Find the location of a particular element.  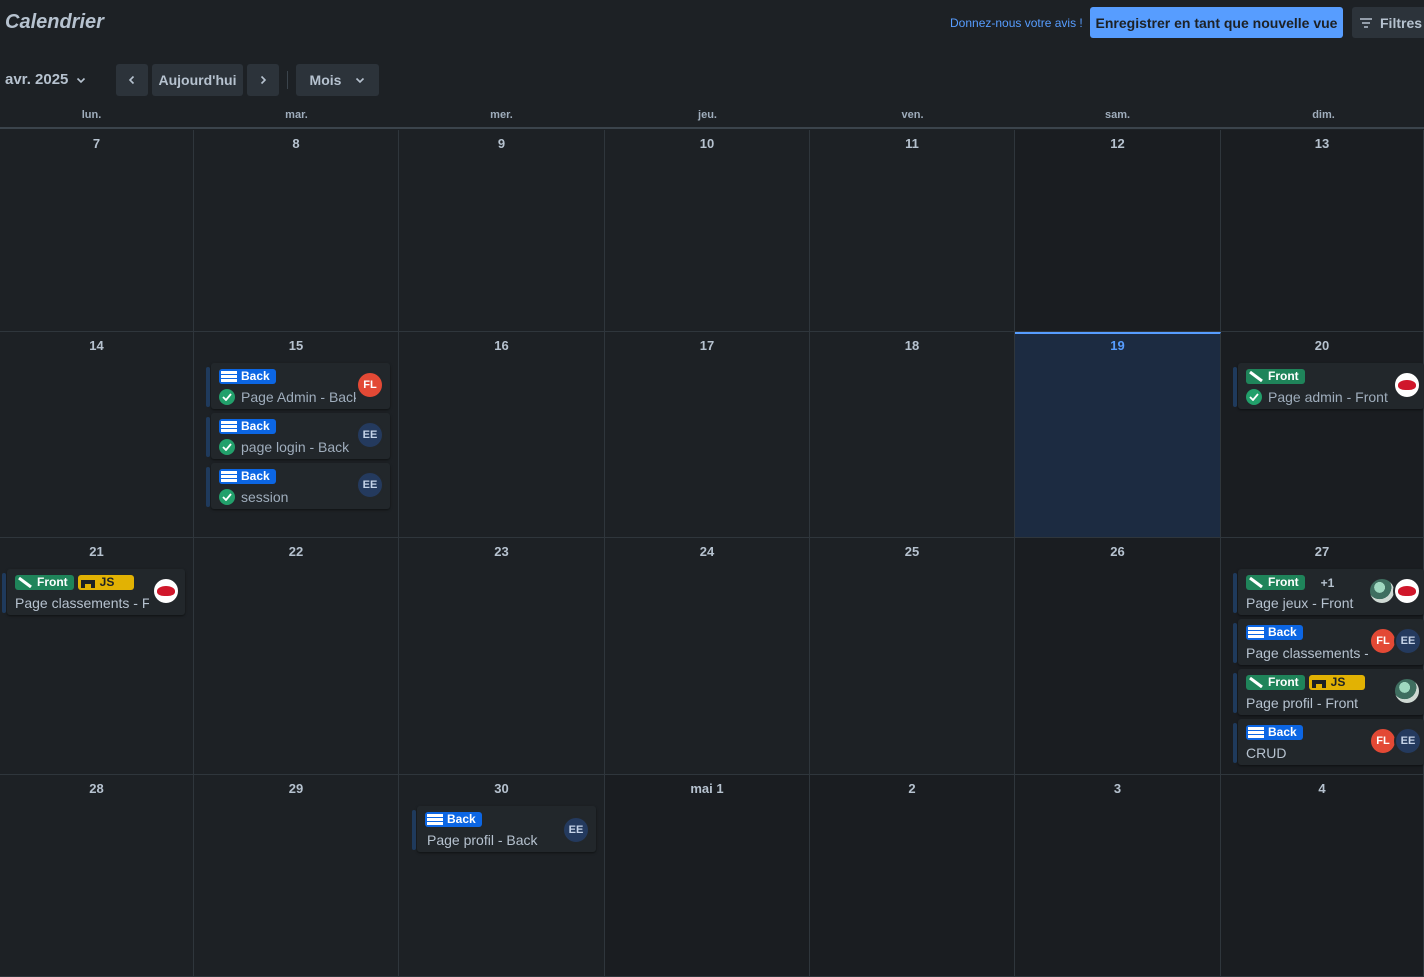

chevron-down-icon is located at coordinates (81, 80).